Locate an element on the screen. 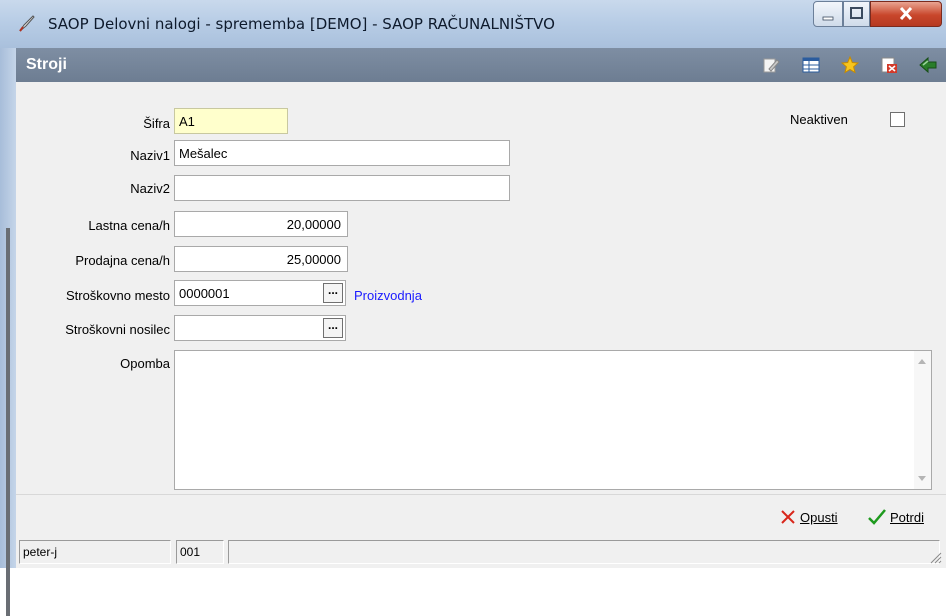  maximize-button is located at coordinates (856, 14).